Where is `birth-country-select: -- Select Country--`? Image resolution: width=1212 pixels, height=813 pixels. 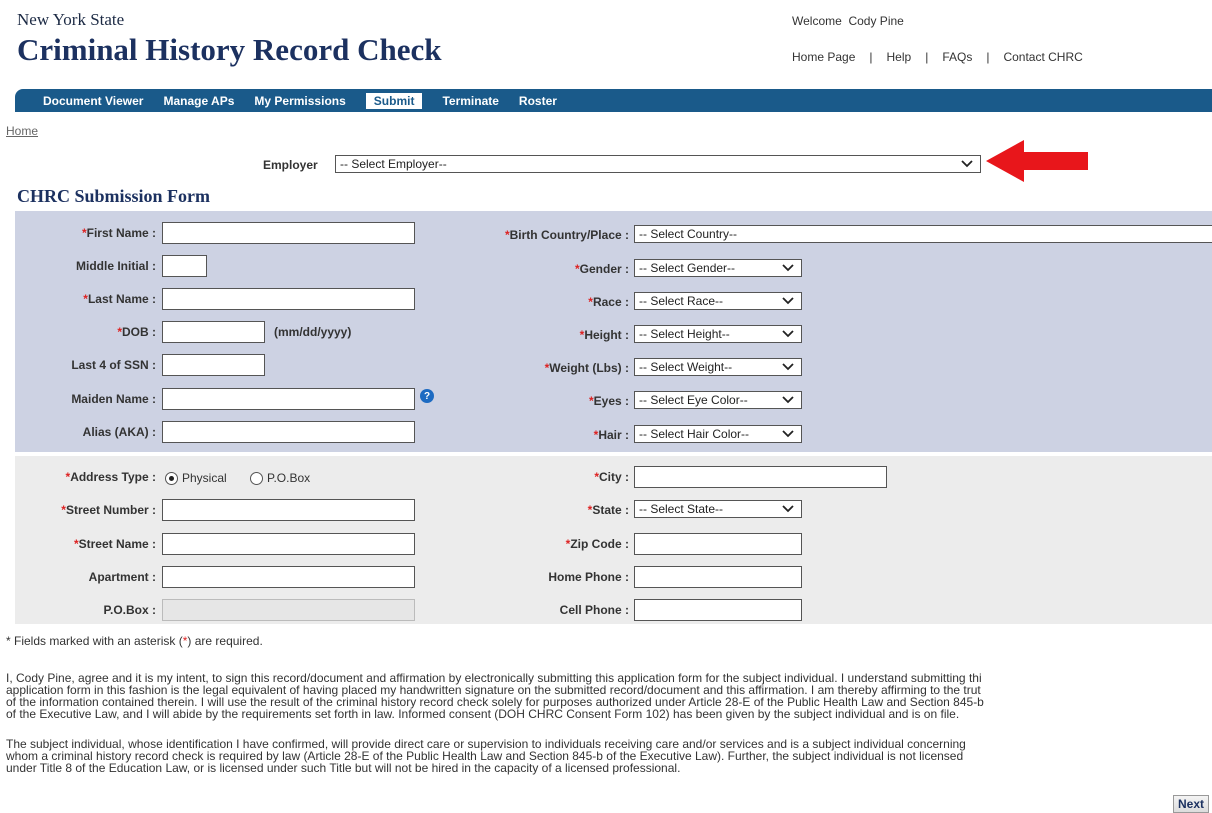
birth-country-select: -- Select Country-- is located at coordinates (923, 234).